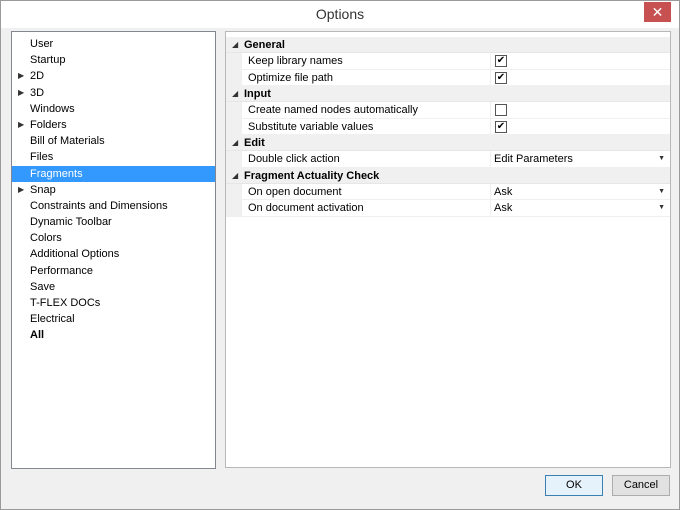  Describe the element at coordinates (113, 190) in the screenshot. I see `tree-item-snap: ▶ Snap` at that location.